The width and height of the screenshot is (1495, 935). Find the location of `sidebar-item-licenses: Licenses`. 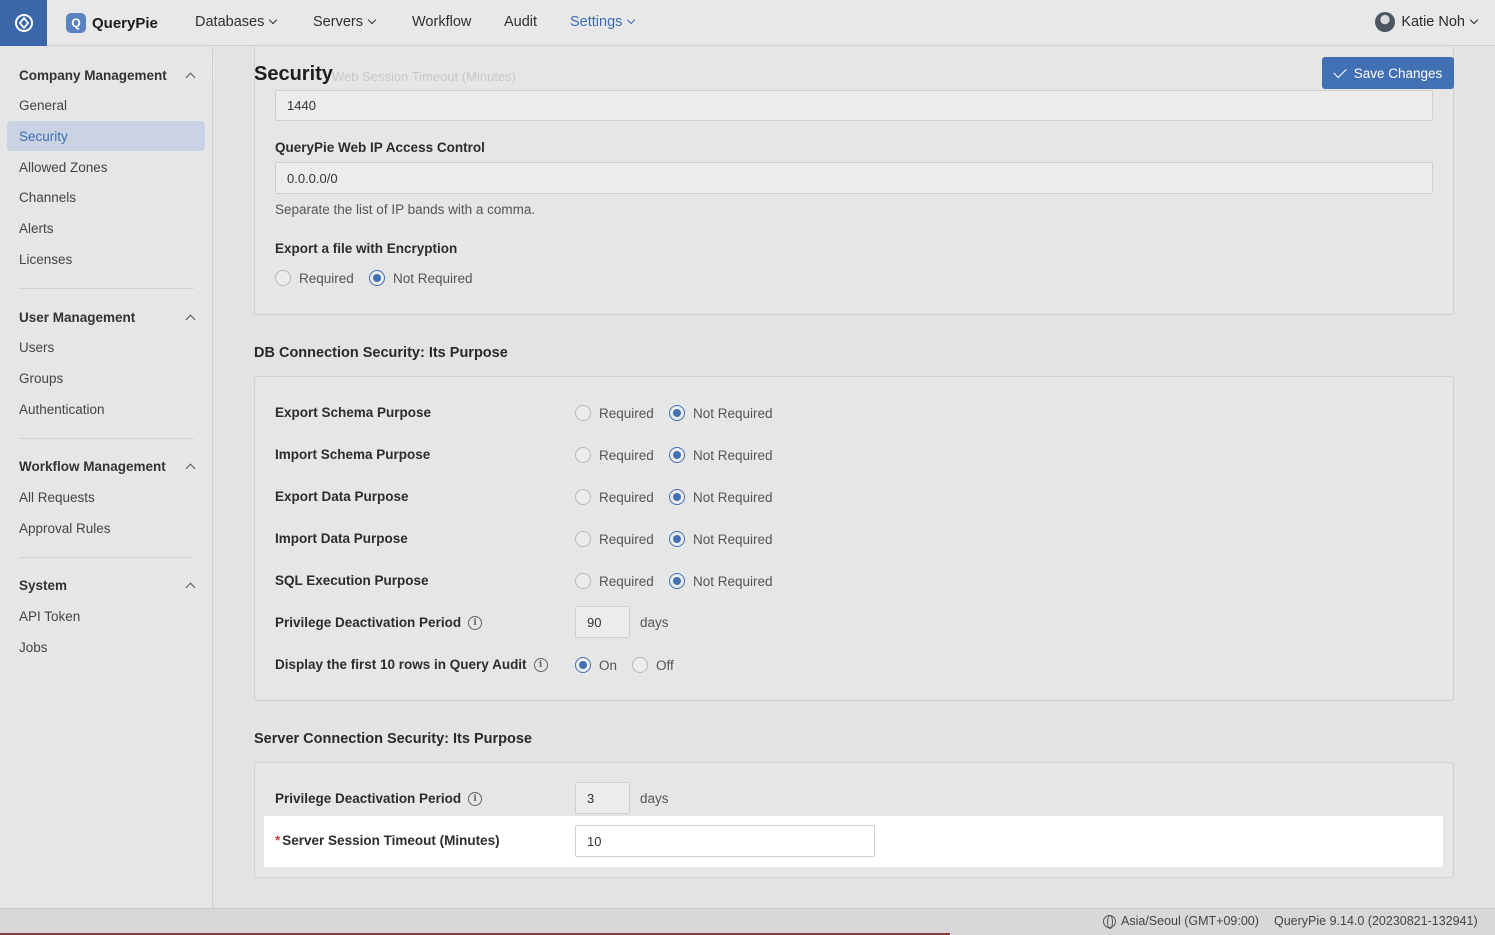

sidebar-item-licenses: Licenses is located at coordinates (106, 259).